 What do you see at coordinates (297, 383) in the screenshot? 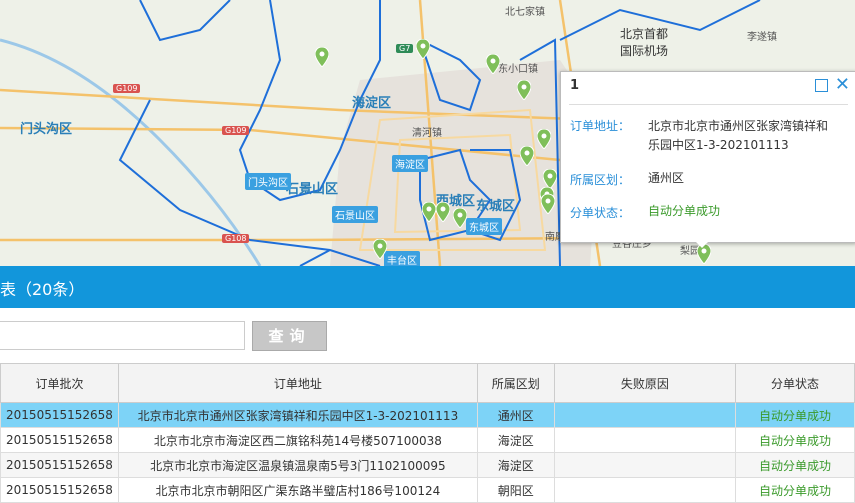
I see `column-header: 订单地址` at bounding box center [297, 383].